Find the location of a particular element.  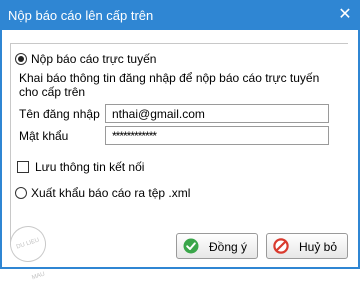

ok-button-label: Đồng ý is located at coordinates (228, 247).